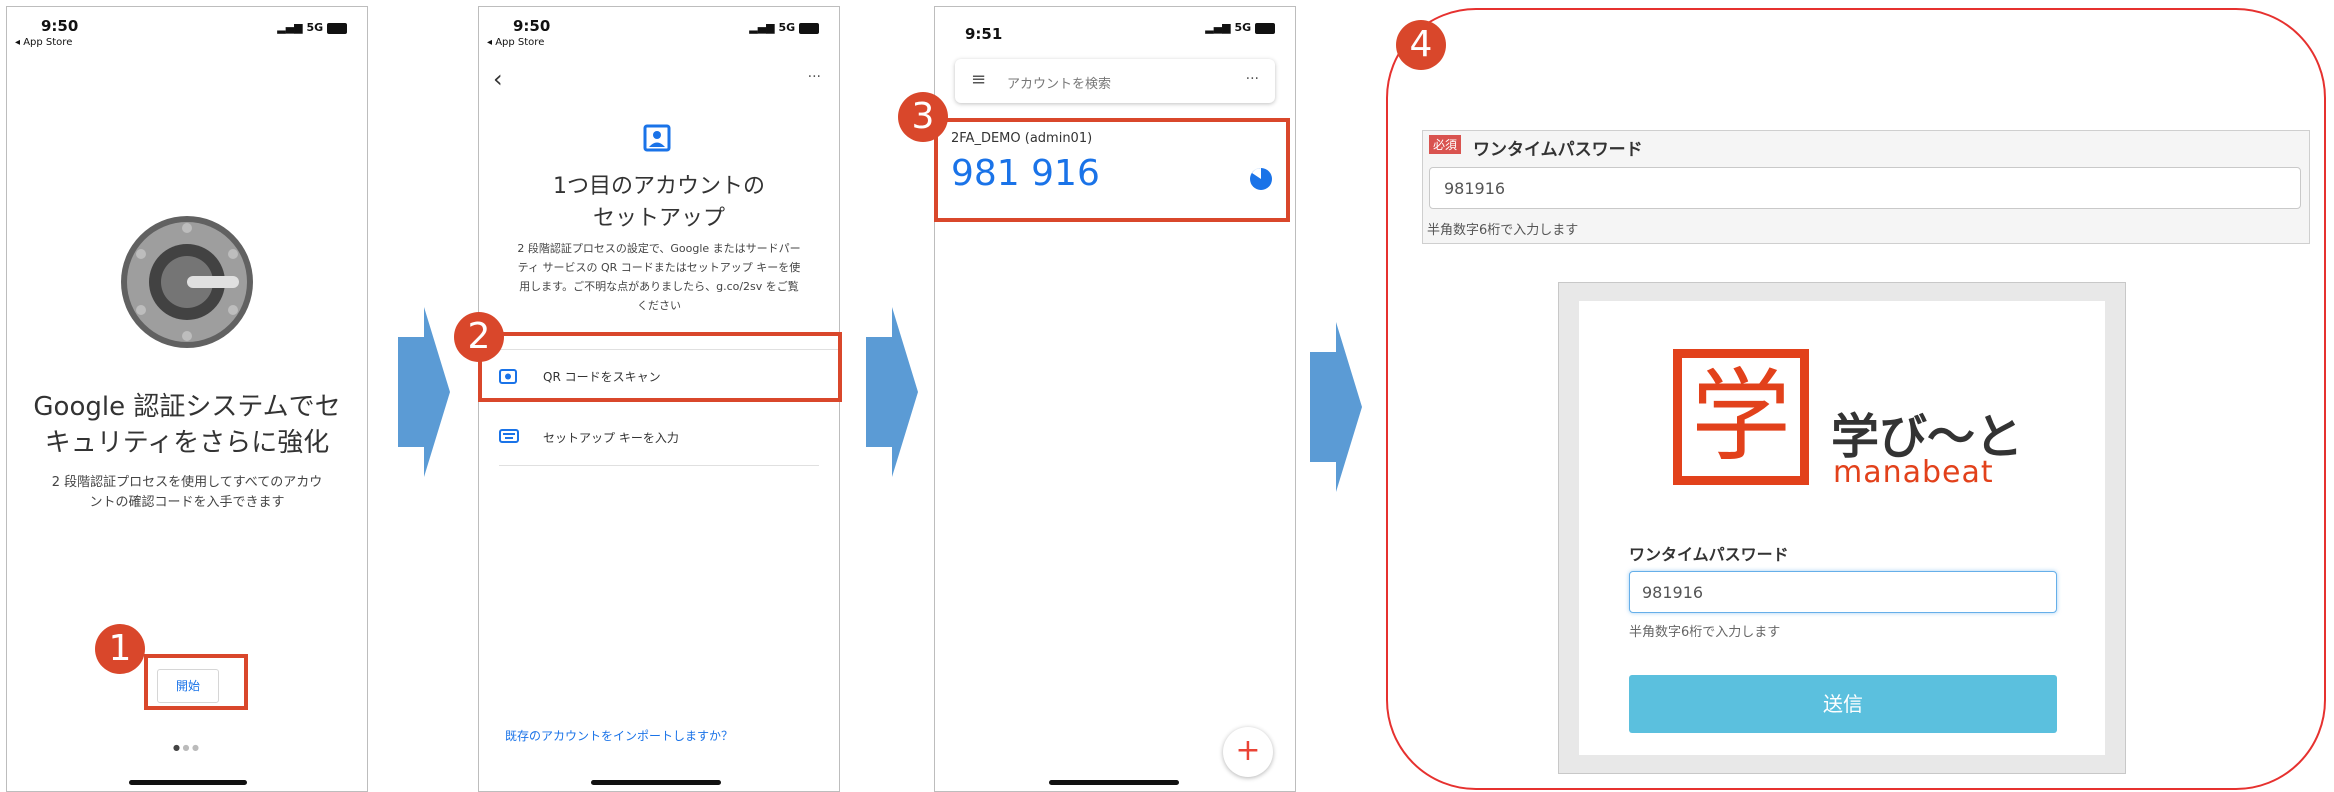  What do you see at coordinates (659, 202) in the screenshot?
I see `setup-title: 1つ目のアカウントの セットアップ` at bounding box center [659, 202].